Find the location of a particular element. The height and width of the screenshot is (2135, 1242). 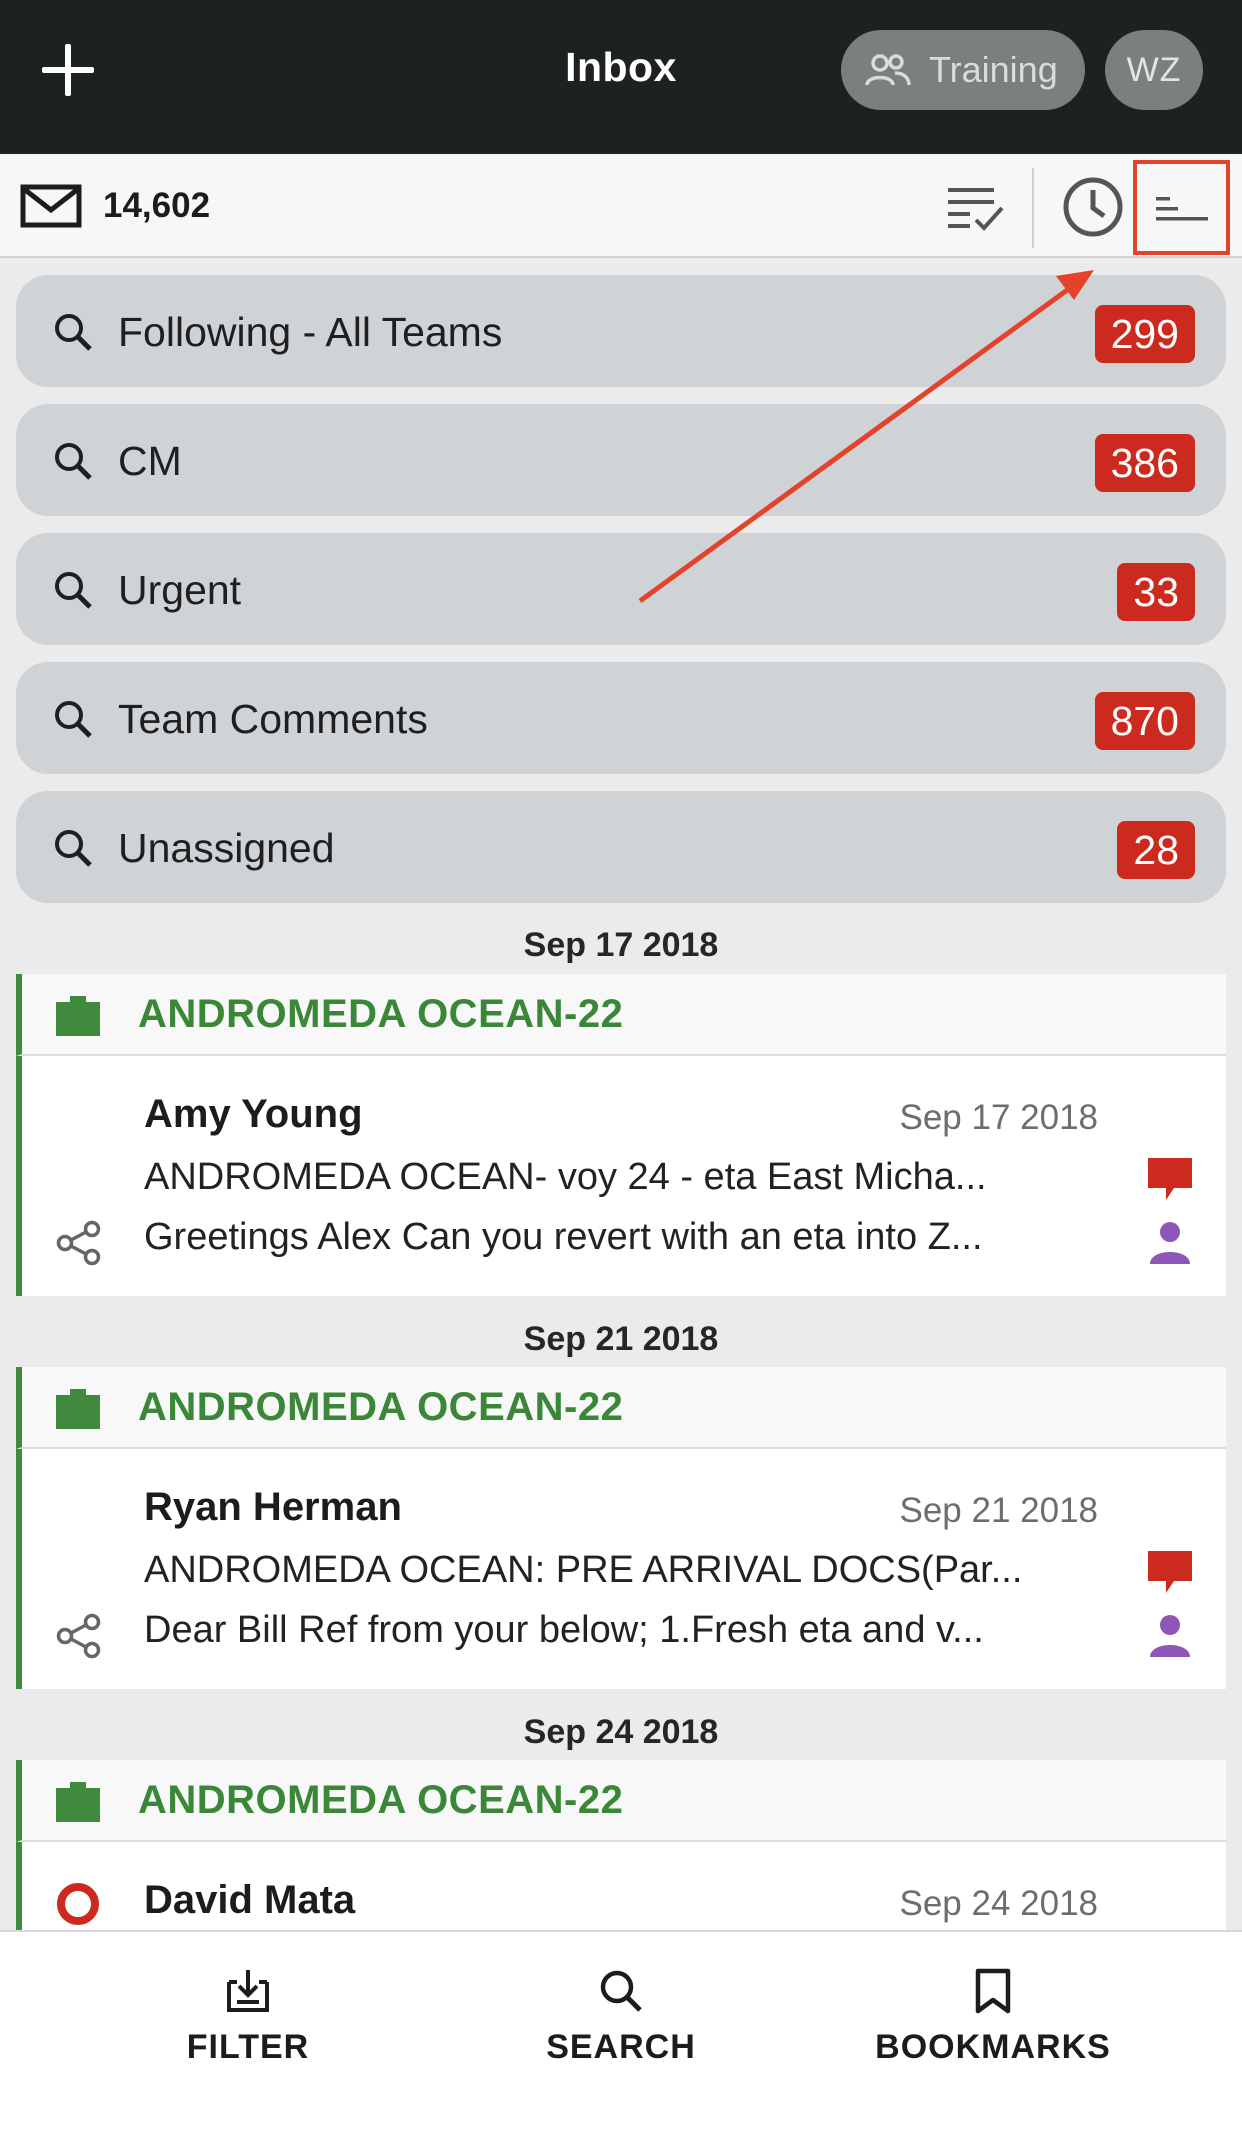

tab-label: FILTER is located at coordinates (248, 2047).